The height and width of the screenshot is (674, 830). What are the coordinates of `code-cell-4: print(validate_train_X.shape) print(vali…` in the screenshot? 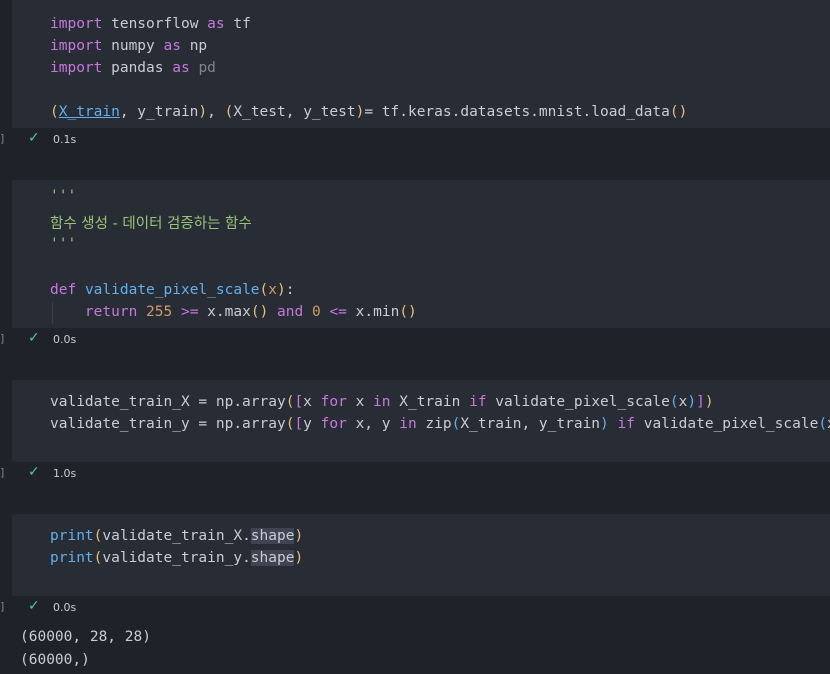 It's located at (421, 555).